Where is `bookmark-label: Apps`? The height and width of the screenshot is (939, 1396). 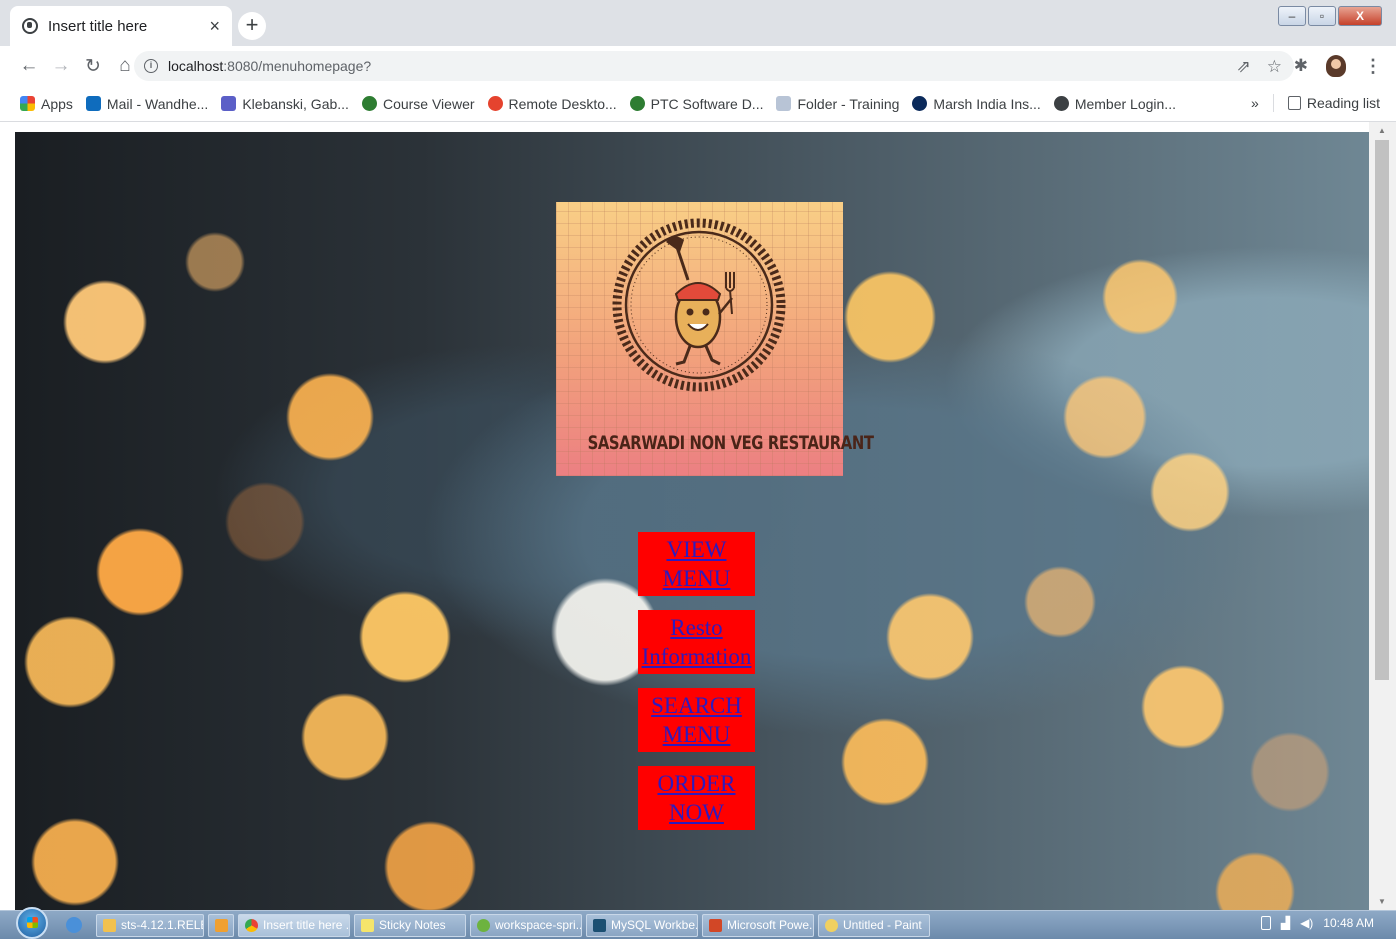
bookmark-label: Apps is located at coordinates (57, 103).